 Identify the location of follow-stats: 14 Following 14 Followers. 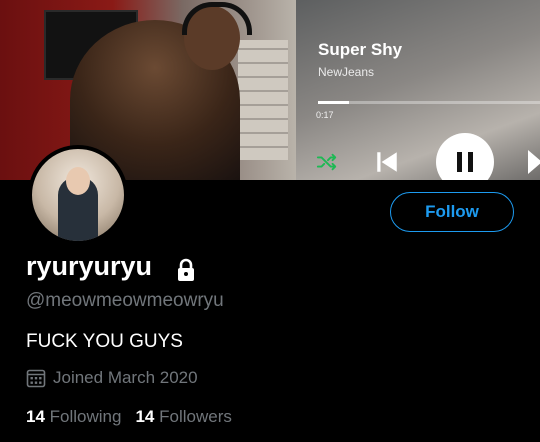
(129, 417).